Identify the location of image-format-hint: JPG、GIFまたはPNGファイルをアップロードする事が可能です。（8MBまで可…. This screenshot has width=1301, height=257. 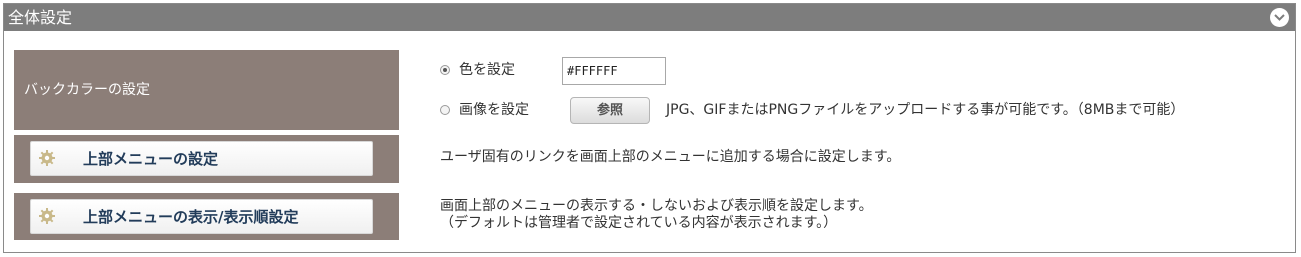
(925, 110).